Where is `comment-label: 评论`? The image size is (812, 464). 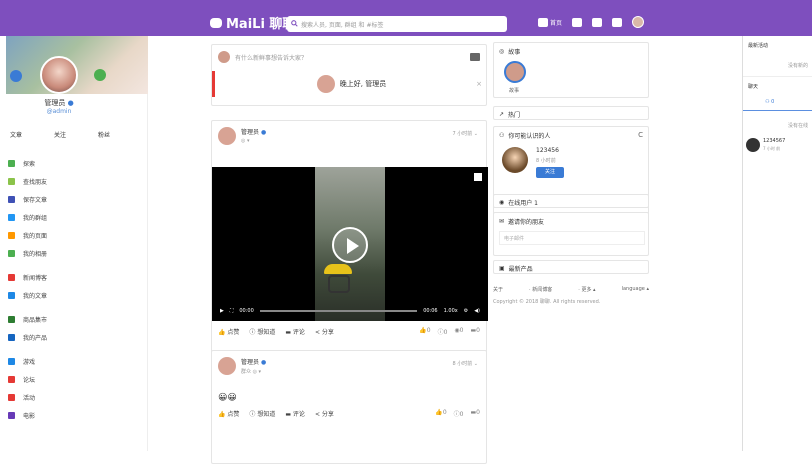
comment-label: 评论 is located at coordinates (298, 332).